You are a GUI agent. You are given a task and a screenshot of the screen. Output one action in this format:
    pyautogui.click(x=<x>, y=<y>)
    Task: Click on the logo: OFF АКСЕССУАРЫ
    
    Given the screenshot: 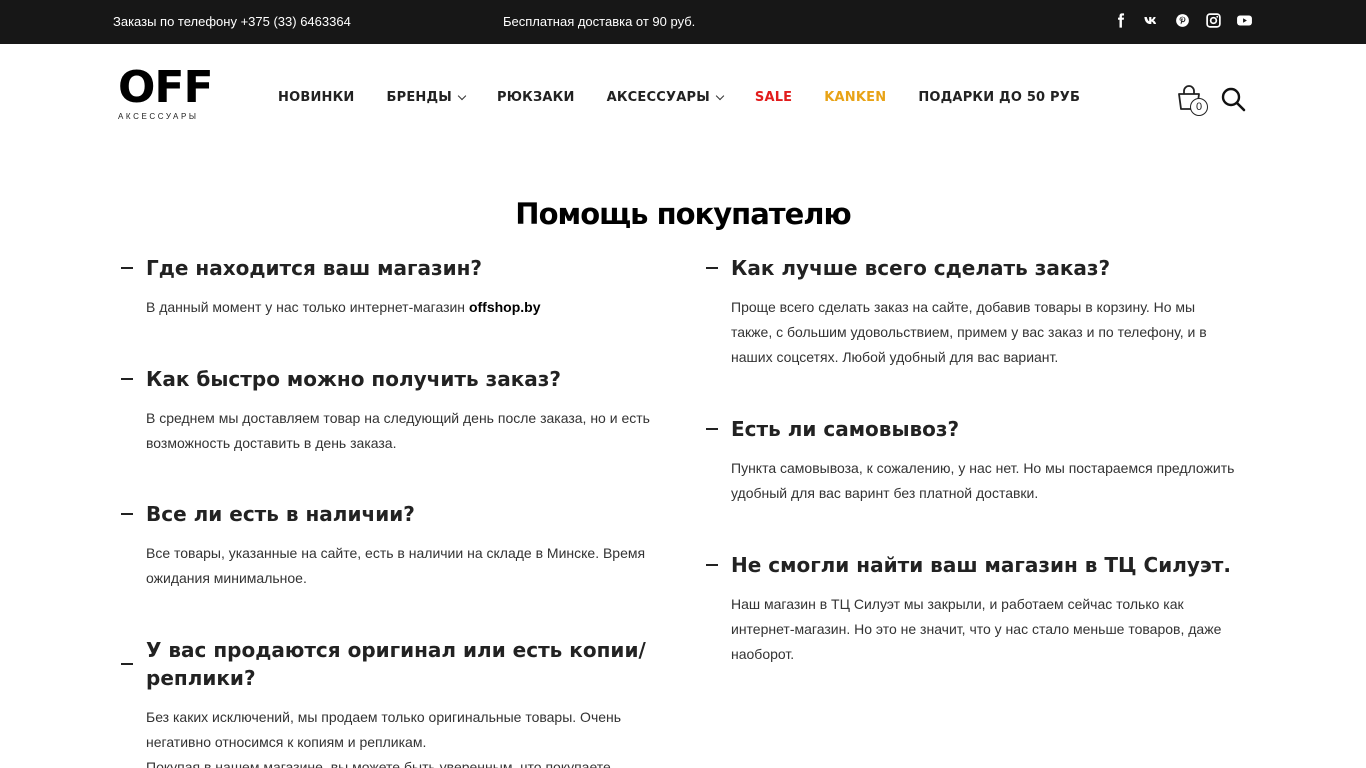 What is the action you would take?
    pyautogui.click(x=166, y=92)
    